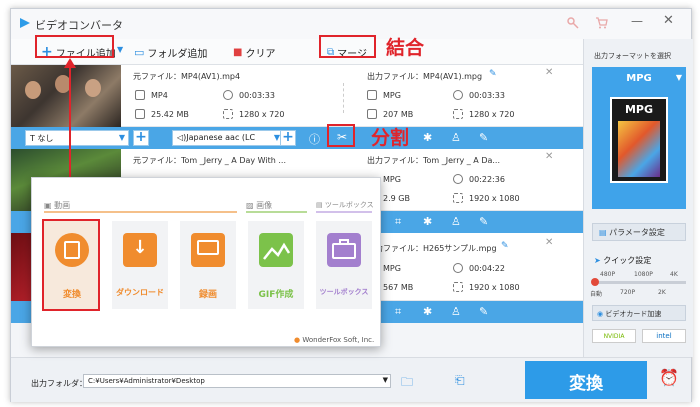 This screenshot has width=700, height=407. I want to click on output-format-label: 出力フォーマットを選択, so click(632, 56).